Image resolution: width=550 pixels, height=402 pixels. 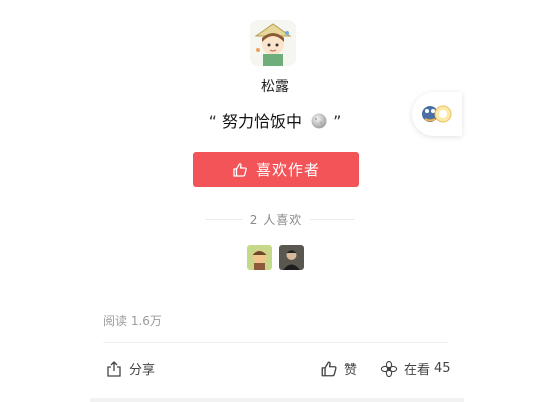 What do you see at coordinates (146, 321) in the screenshot?
I see `read-number: 1.6万` at bounding box center [146, 321].